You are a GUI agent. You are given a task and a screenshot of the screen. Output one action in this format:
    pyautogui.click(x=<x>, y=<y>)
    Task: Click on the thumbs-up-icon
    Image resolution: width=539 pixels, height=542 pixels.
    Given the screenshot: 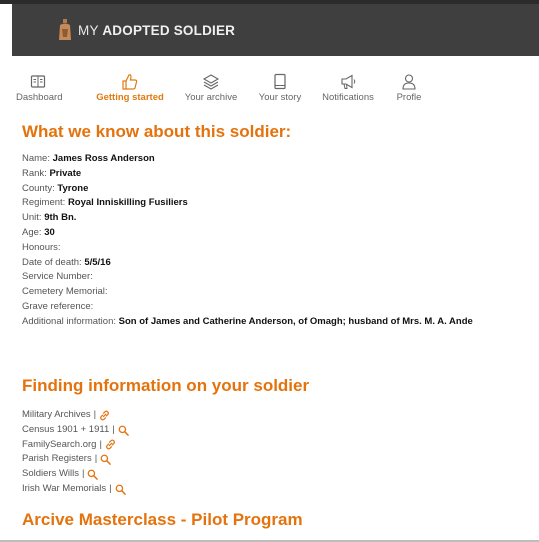 What is the action you would take?
    pyautogui.click(x=130, y=82)
    